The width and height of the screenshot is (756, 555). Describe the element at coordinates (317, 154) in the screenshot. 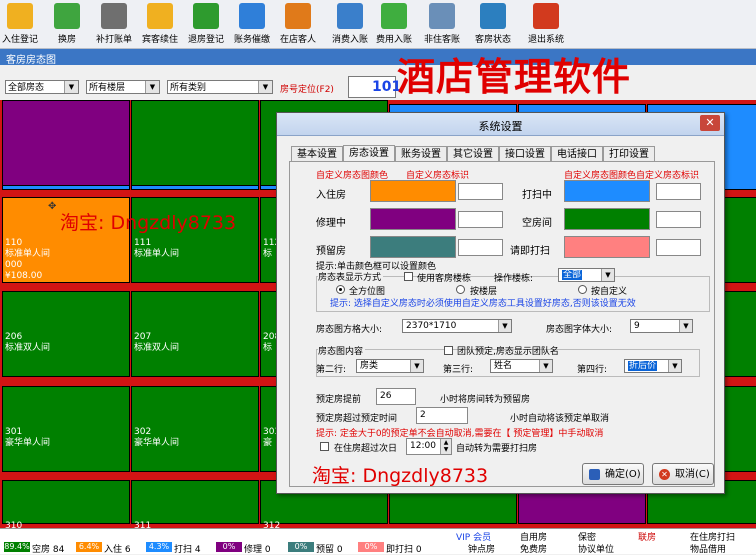

I see `settings-tab: 基本设置` at that location.